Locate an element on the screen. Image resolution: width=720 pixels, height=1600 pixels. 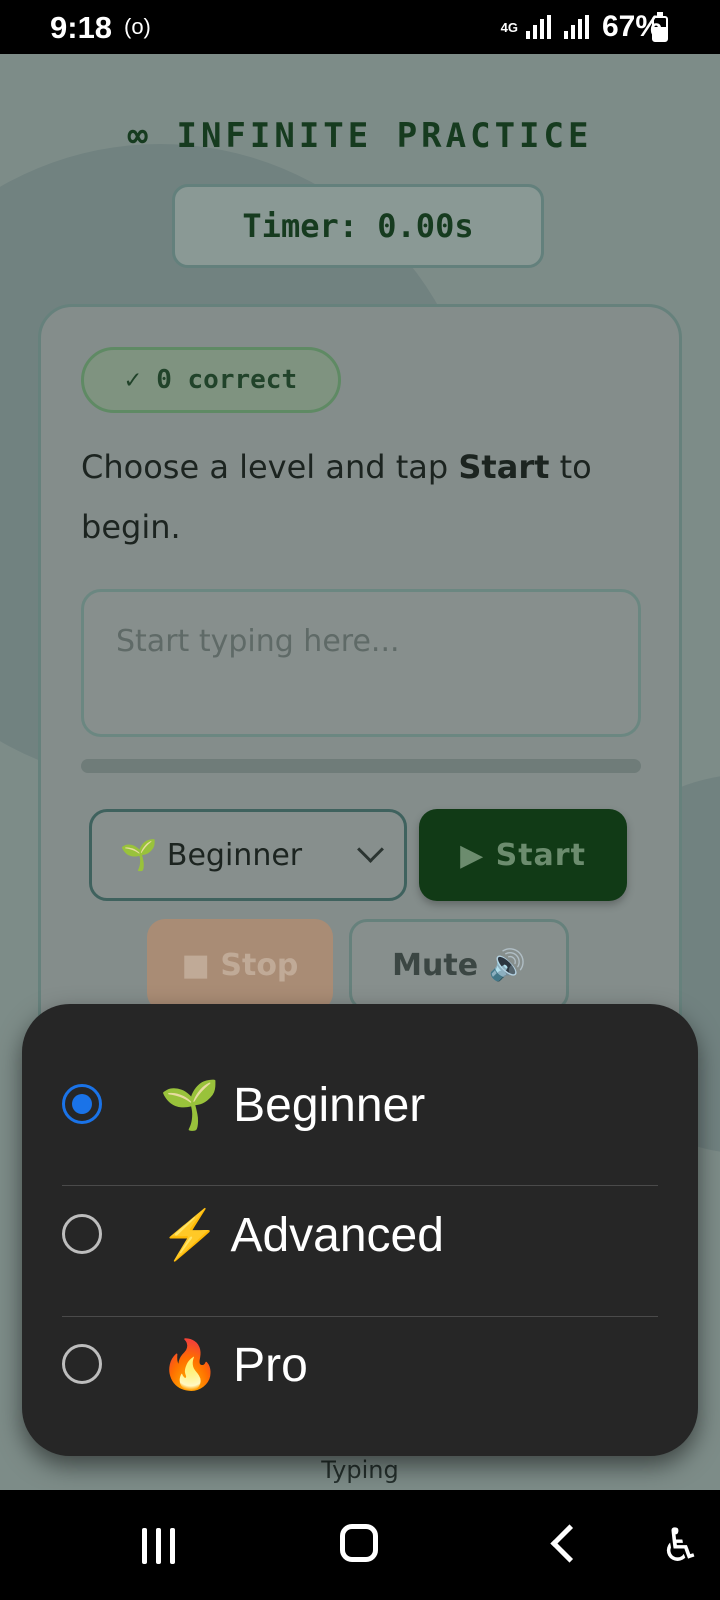
instruction-bold: Start is located at coordinates (504, 467).